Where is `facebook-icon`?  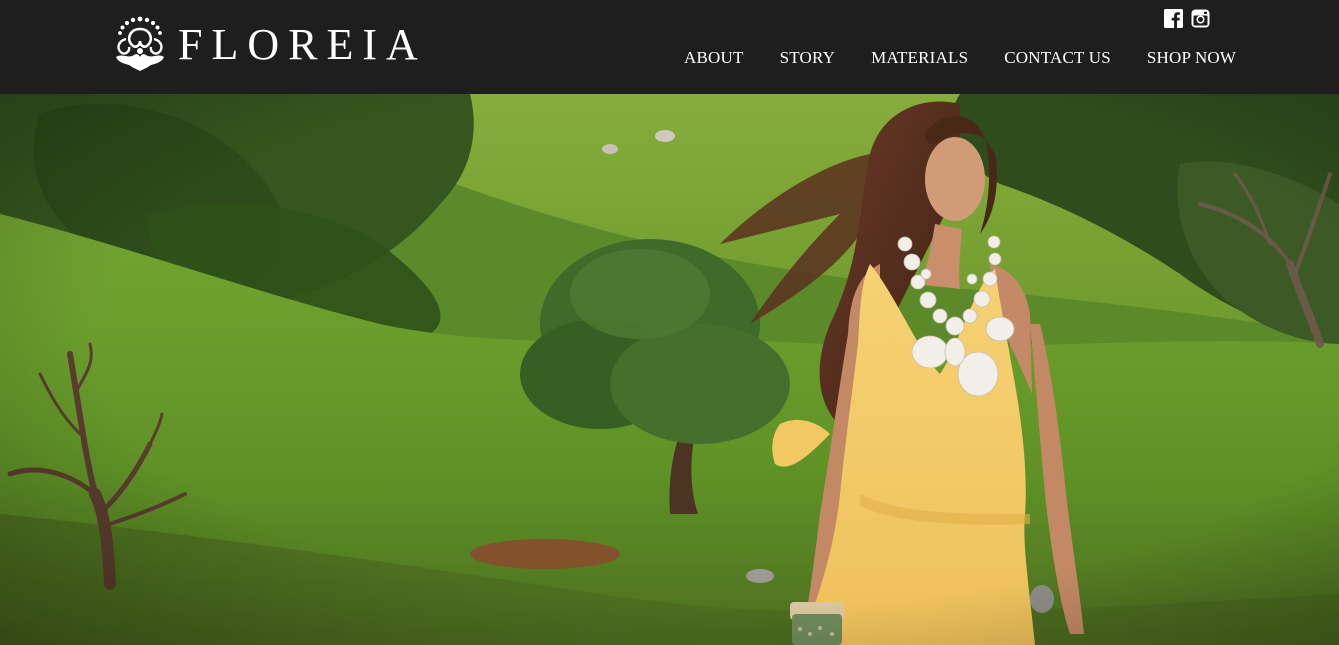 facebook-icon is located at coordinates (1173, 18).